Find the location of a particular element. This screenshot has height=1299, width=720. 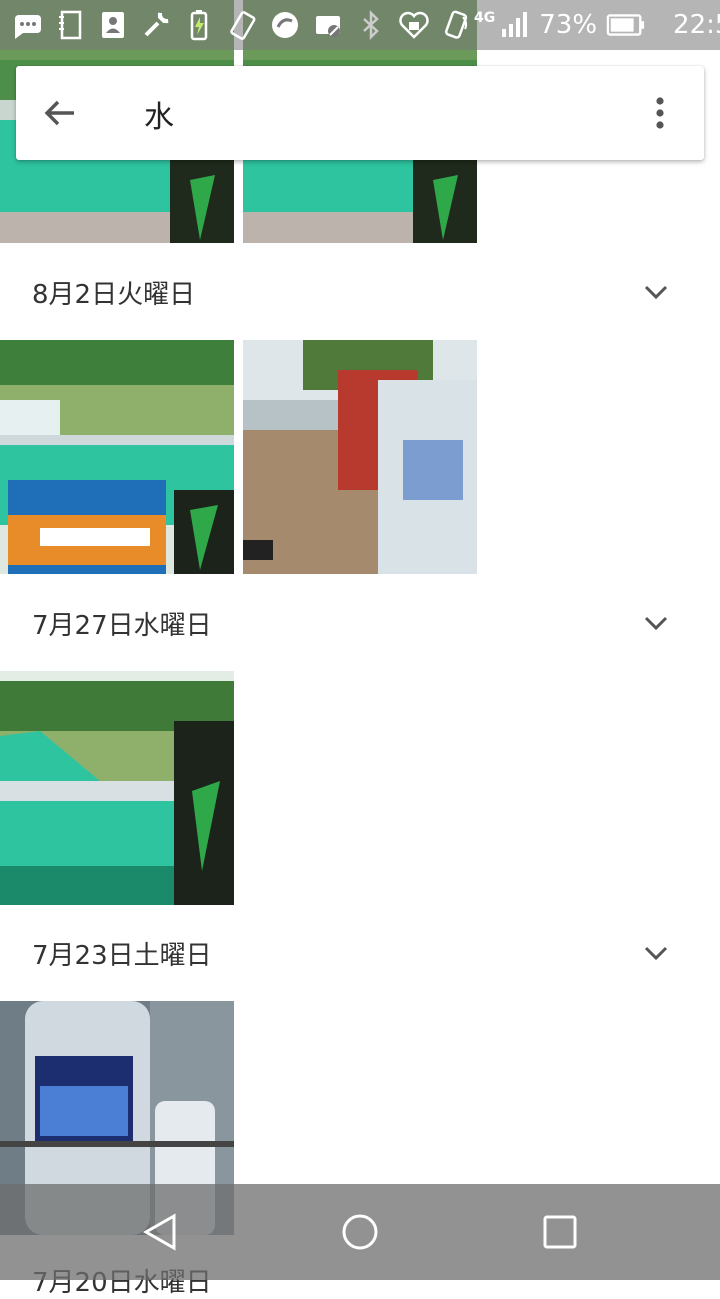

nfc-icon is located at coordinates (457, 25).